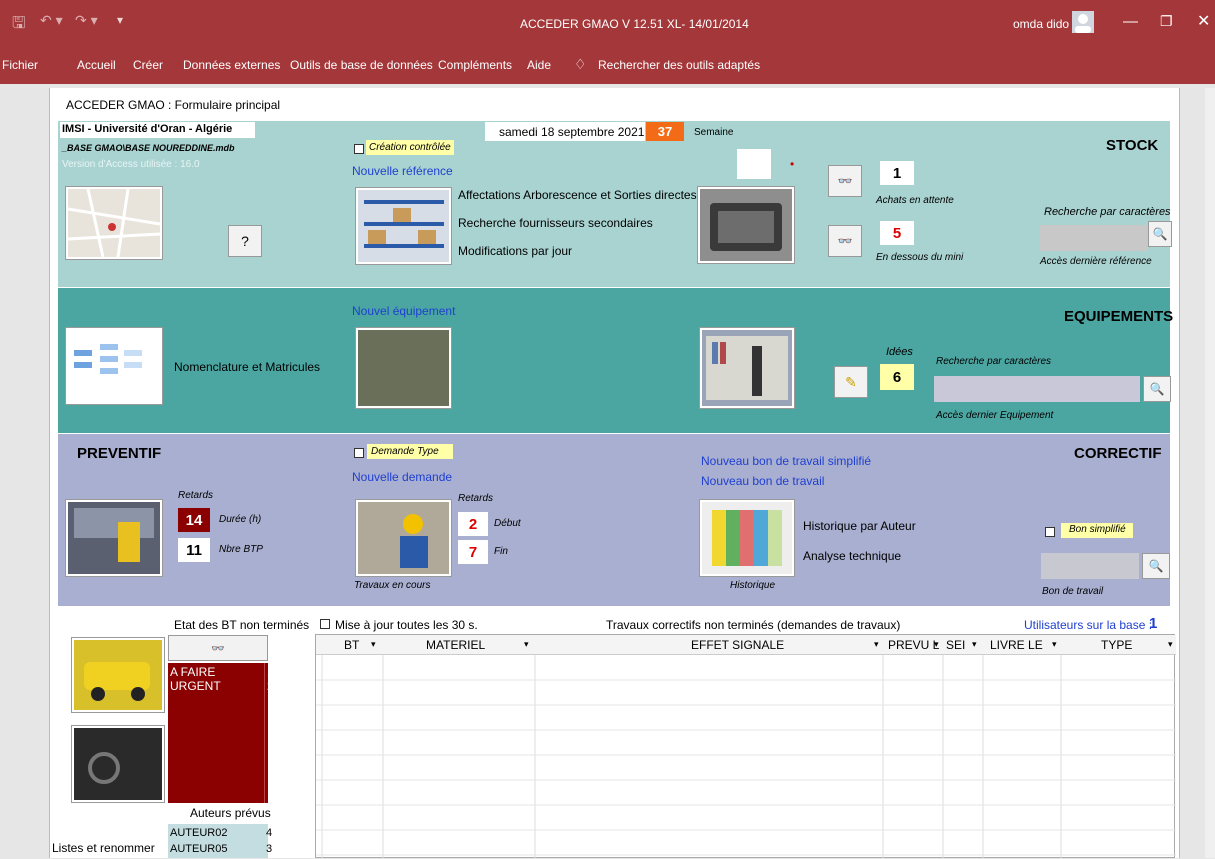 The height and width of the screenshot is (859, 1215). Describe the element at coordinates (223, 733) in the screenshot. I see `etat-bt-list: A FAIRE 11 URGENT 2` at that location.